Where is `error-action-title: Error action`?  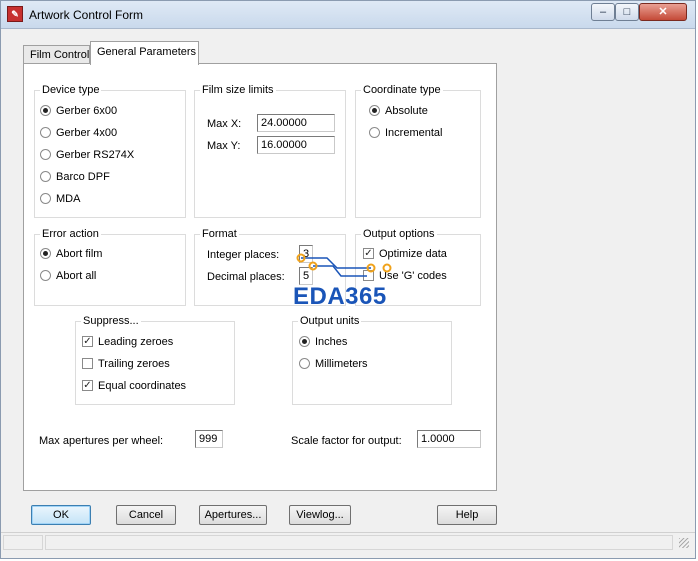
error-action-title: Error action is located at coordinates (70, 234).